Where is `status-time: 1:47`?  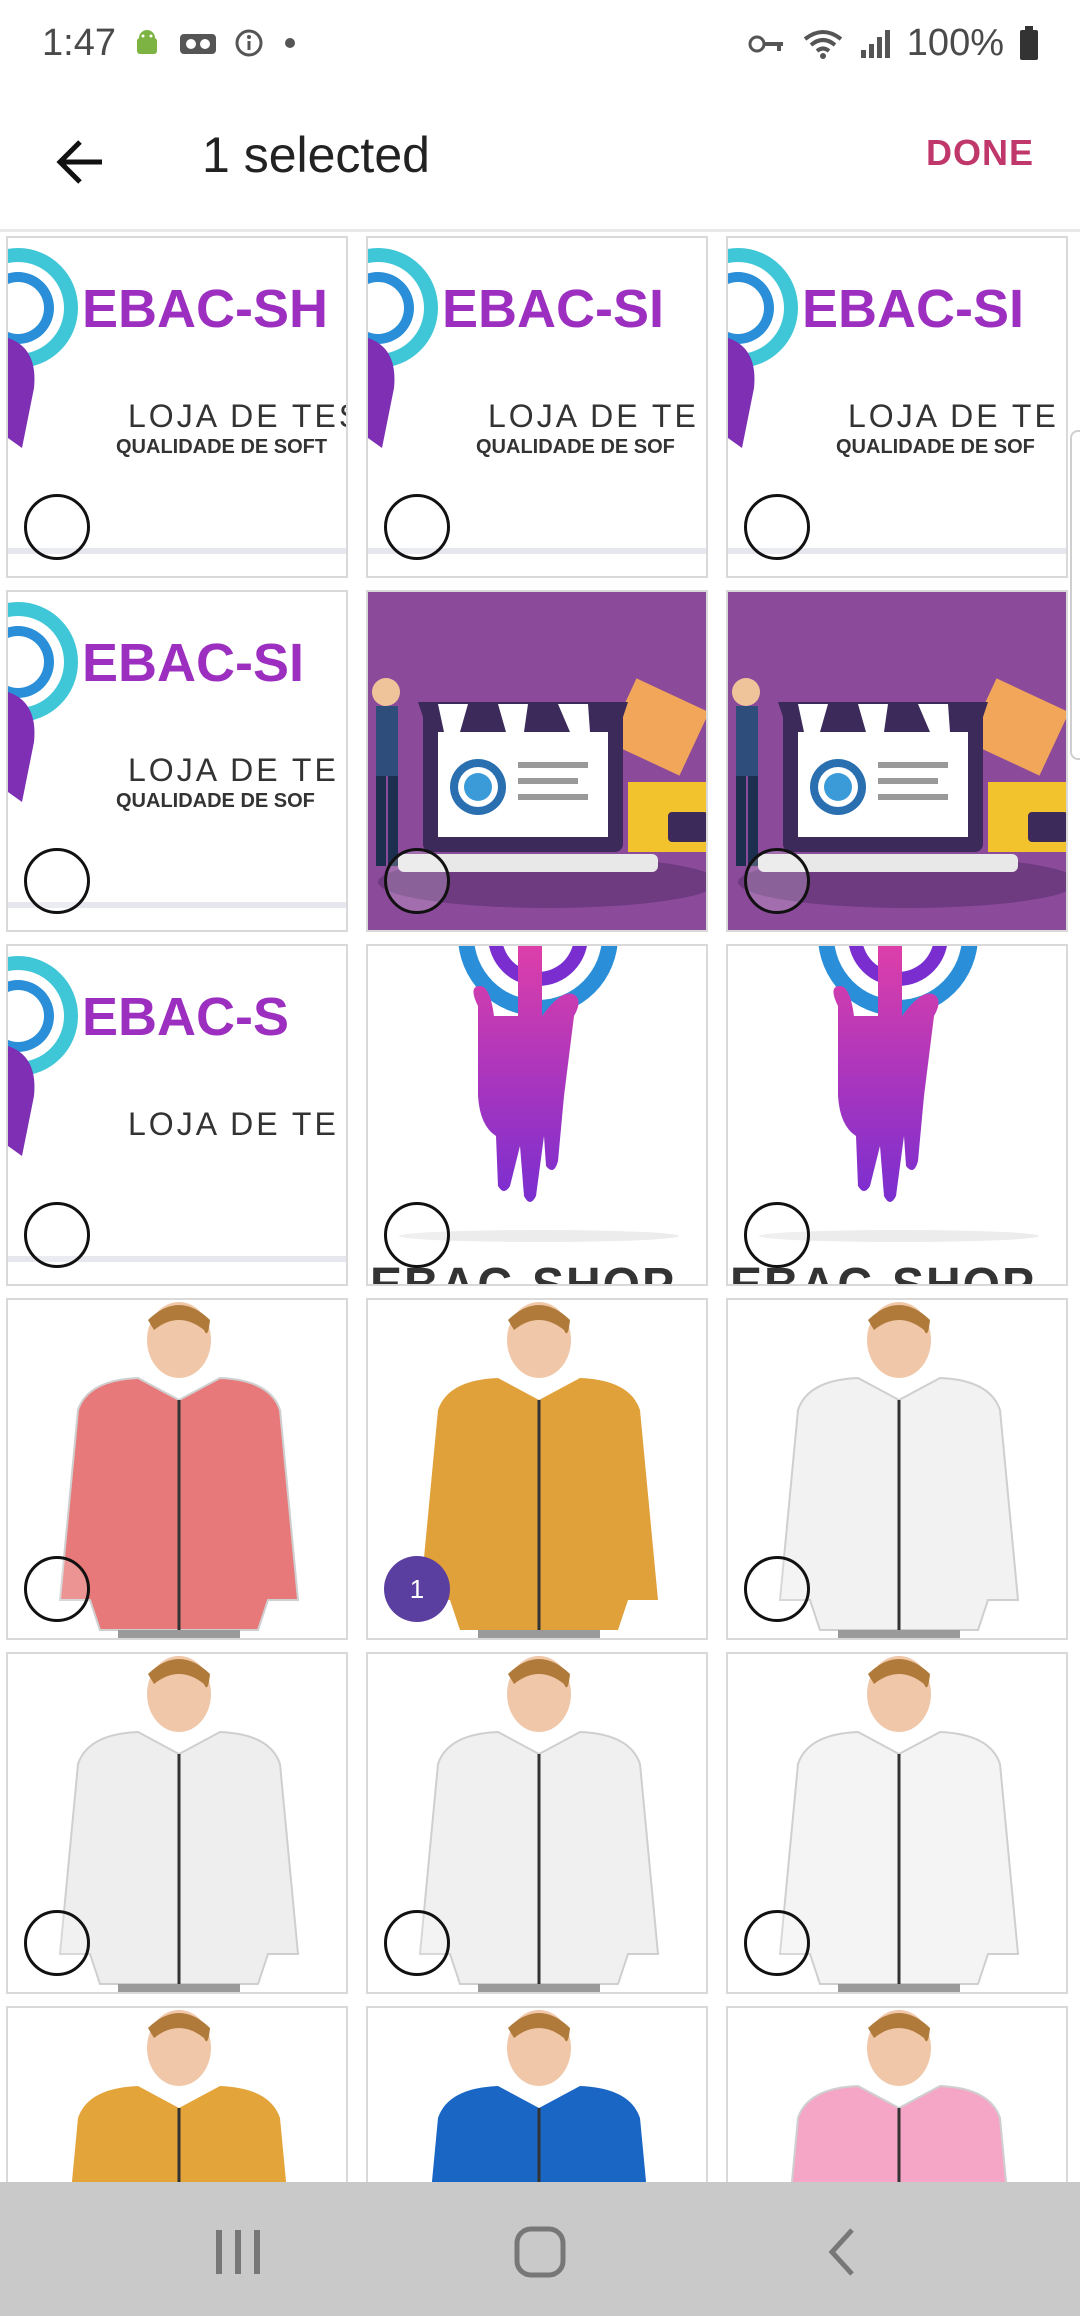 status-time: 1:47 is located at coordinates (79, 43).